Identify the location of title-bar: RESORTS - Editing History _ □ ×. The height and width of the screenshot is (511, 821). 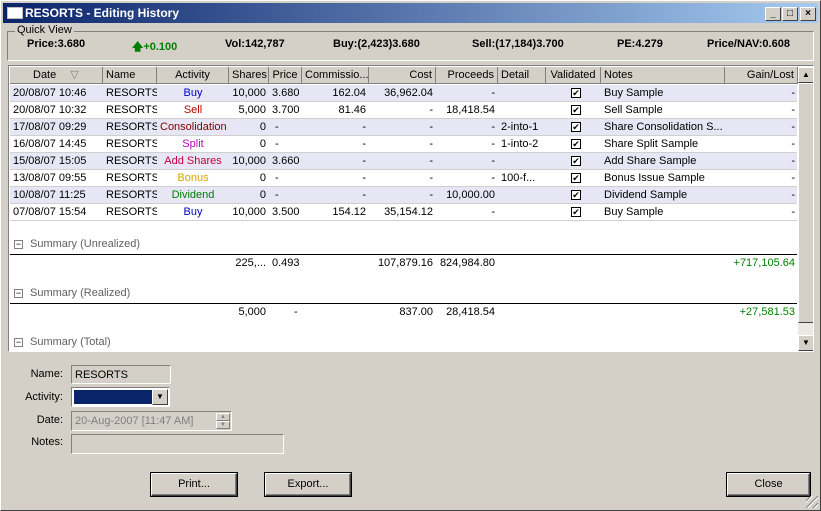
(410, 13).